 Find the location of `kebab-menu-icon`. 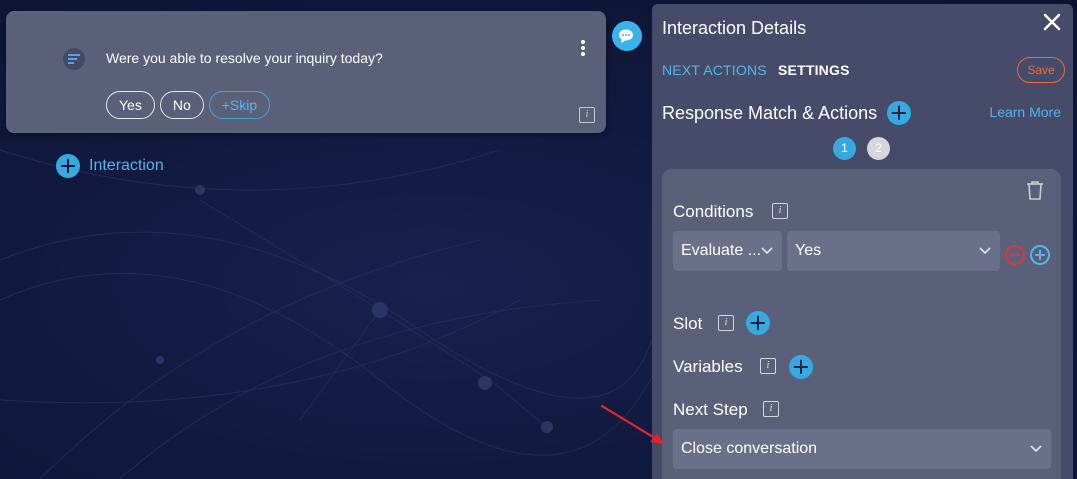

kebab-menu-icon is located at coordinates (583, 49).